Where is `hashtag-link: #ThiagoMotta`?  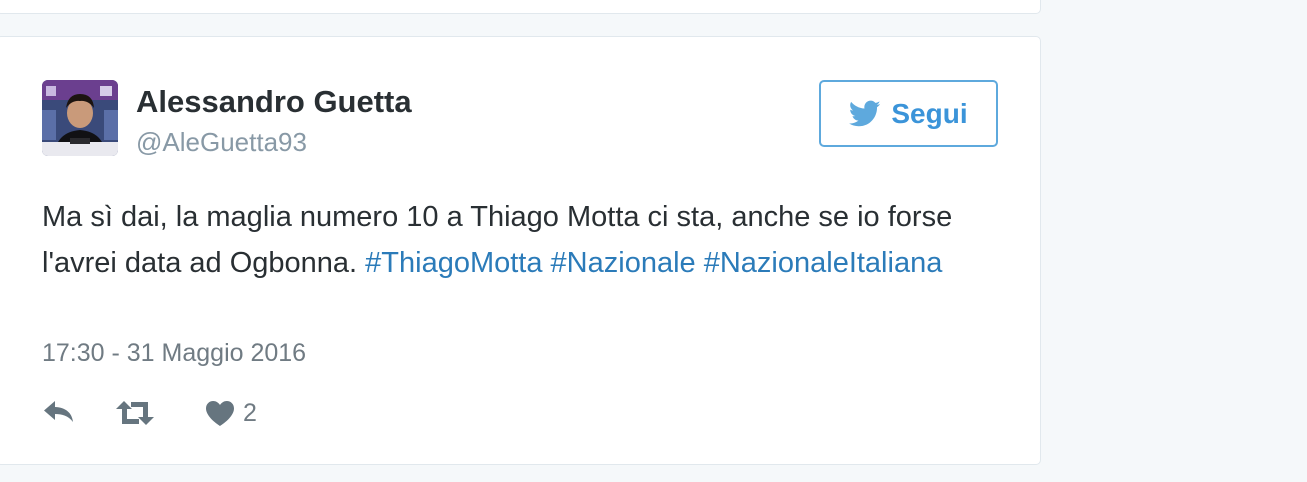 hashtag-link: #ThiagoMotta is located at coordinates (453, 263).